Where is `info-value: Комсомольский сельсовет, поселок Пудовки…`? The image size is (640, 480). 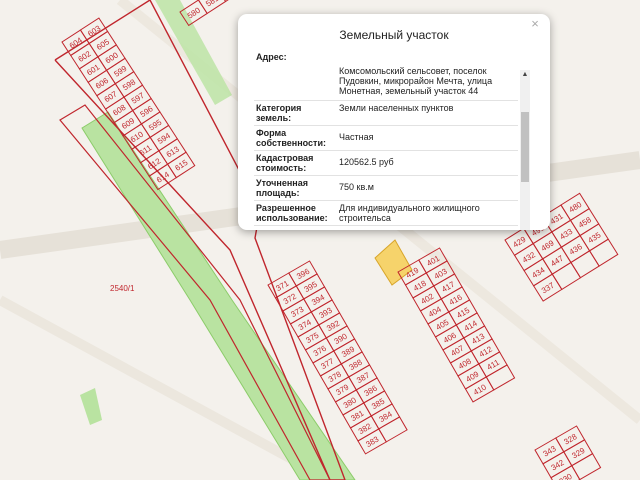
info-value: Комсомольский сельсовет, поселок Пудовки… is located at coordinates (416, 81).